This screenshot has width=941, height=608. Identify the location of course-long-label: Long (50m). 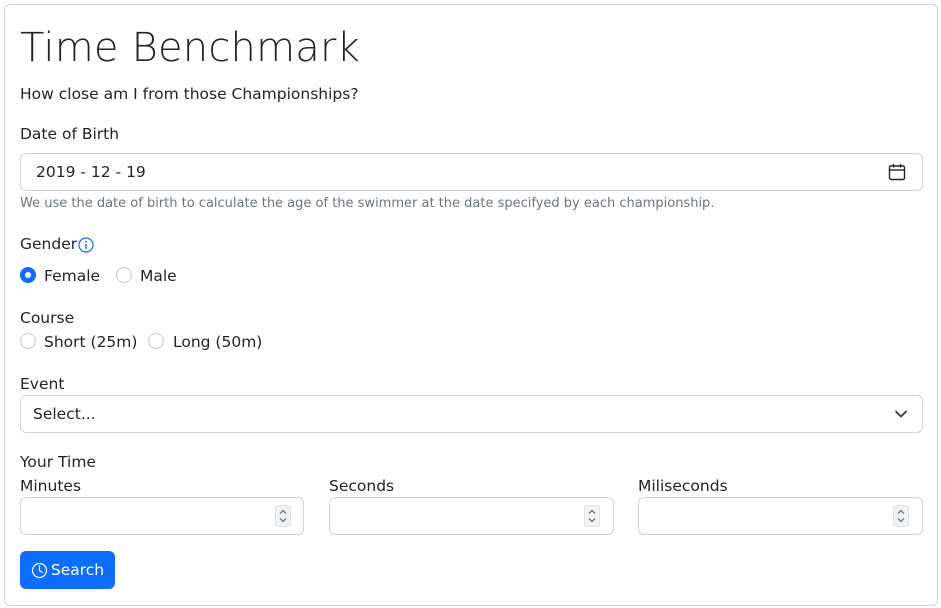
(217, 342).